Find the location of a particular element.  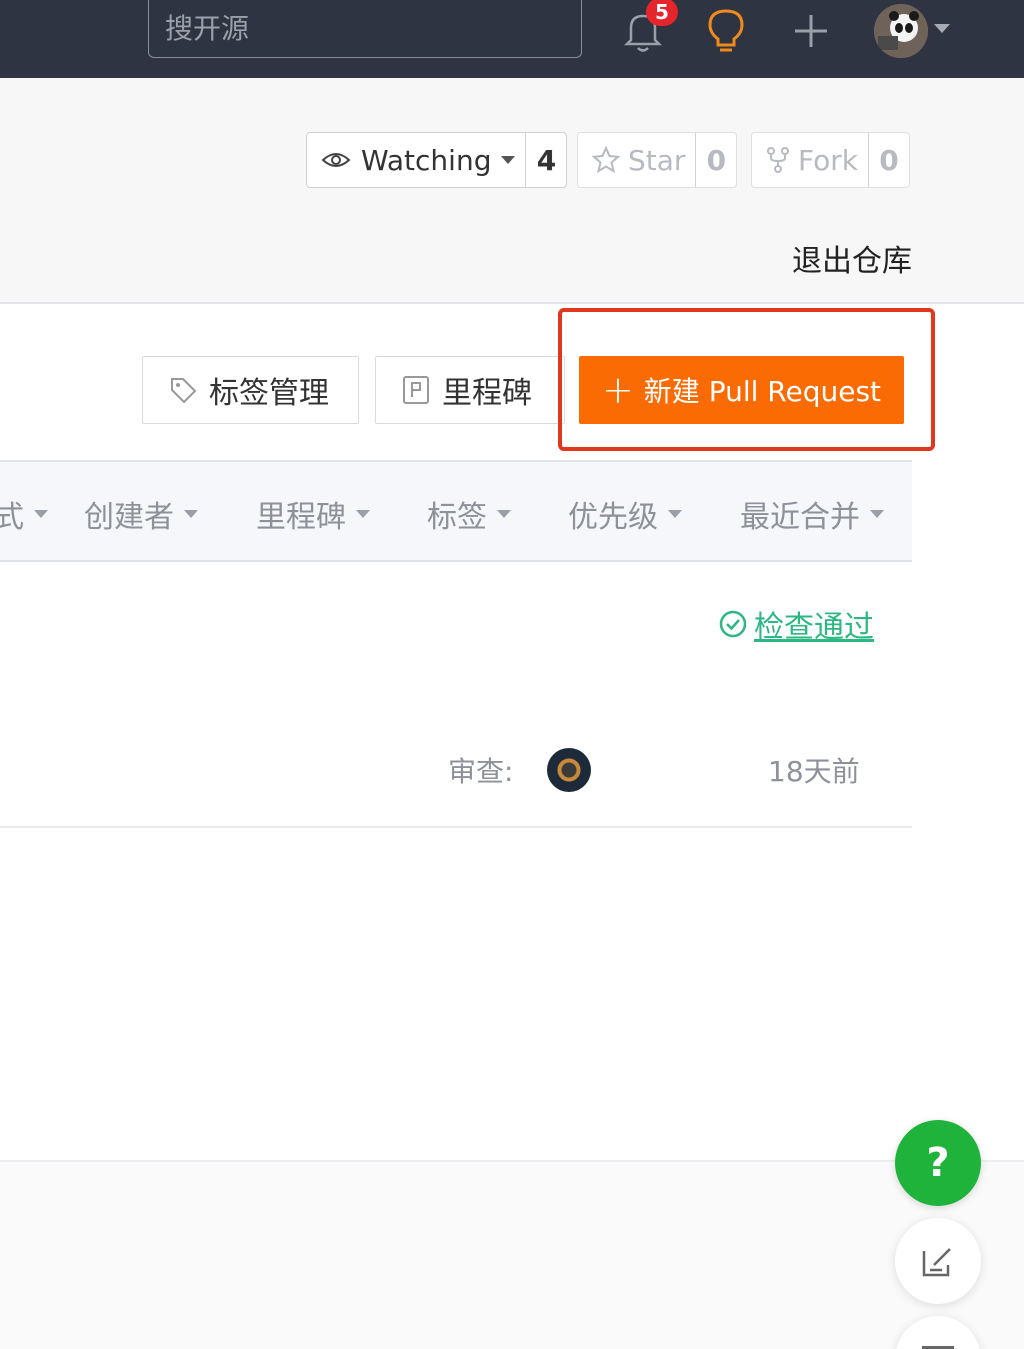

feedback-button is located at coordinates (938, 1261).